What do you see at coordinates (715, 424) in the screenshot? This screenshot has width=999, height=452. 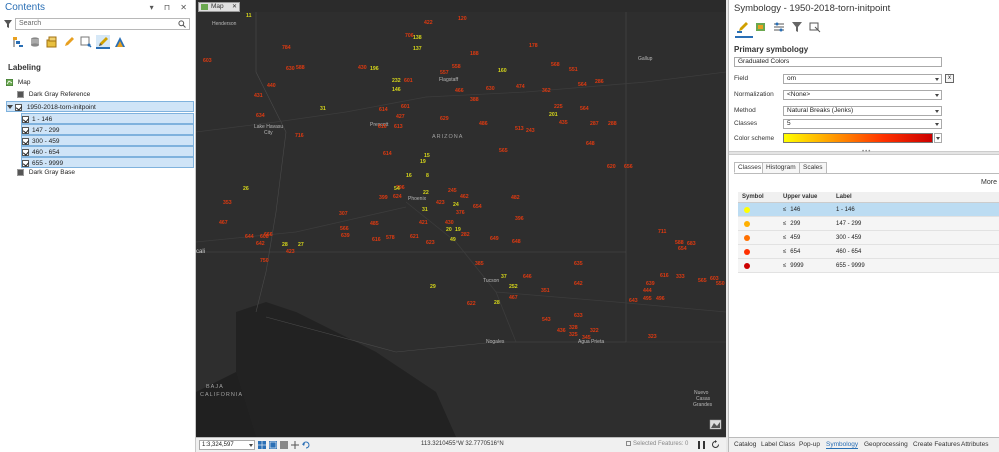 I see `map-overview-icon` at bounding box center [715, 424].